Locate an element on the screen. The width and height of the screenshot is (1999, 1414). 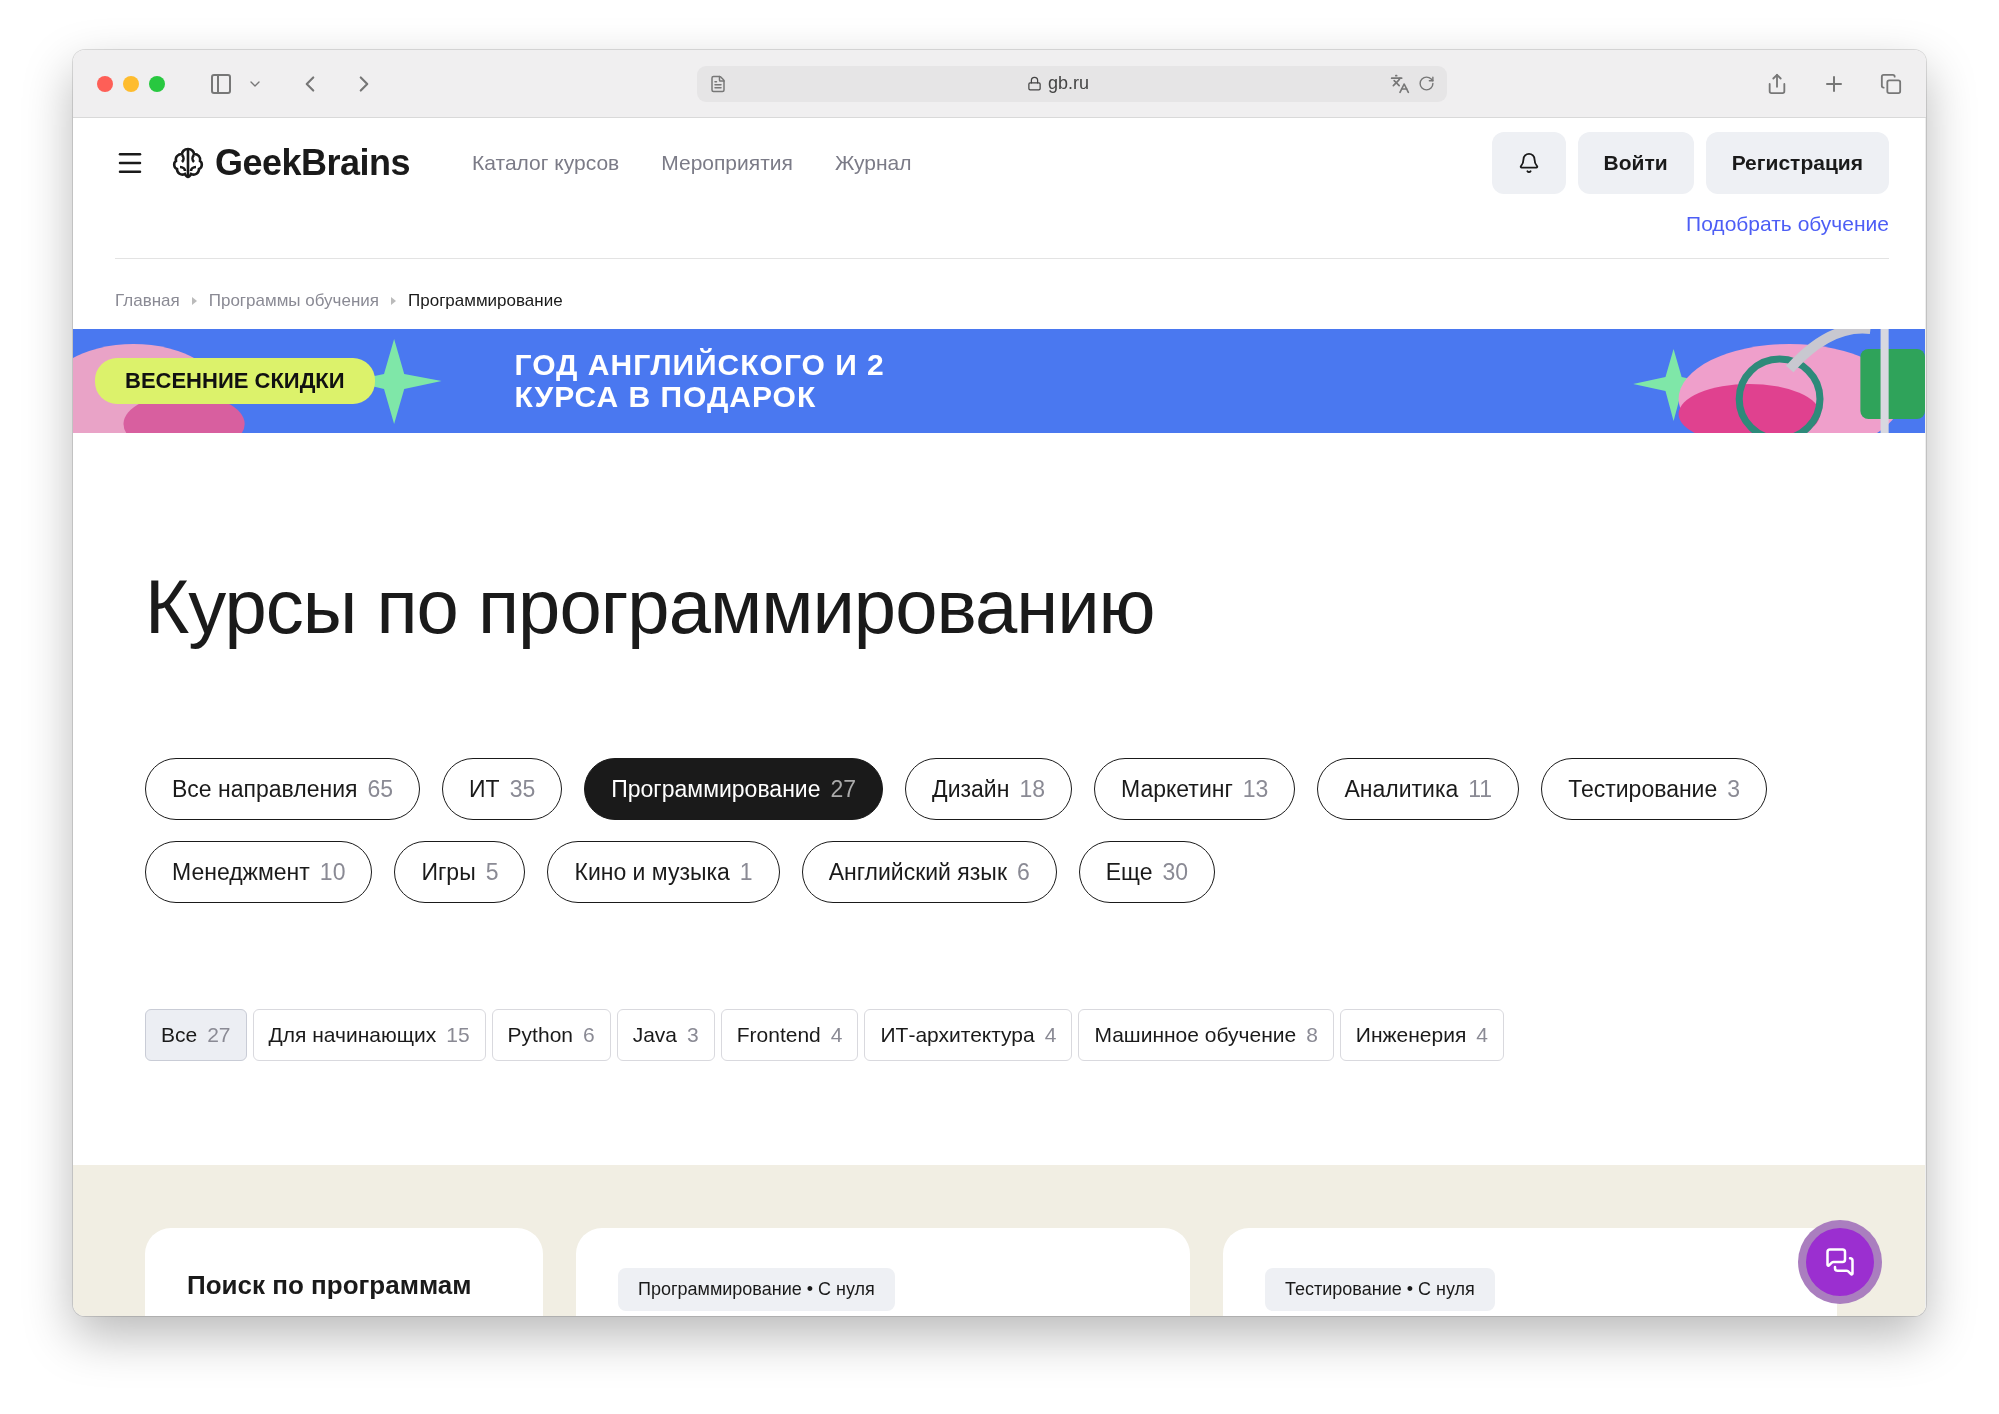
direction-chip: ИТ 35 is located at coordinates (502, 789).